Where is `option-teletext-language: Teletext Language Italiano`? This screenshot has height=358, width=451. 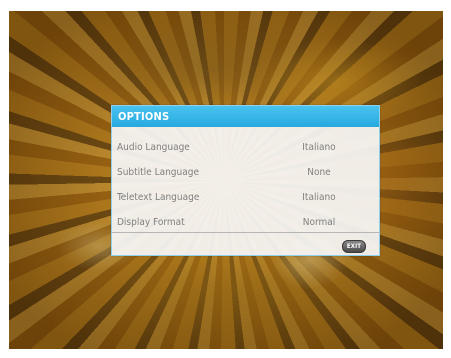
option-teletext-language: Teletext Language Italiano is located at coordinates (245, 197).